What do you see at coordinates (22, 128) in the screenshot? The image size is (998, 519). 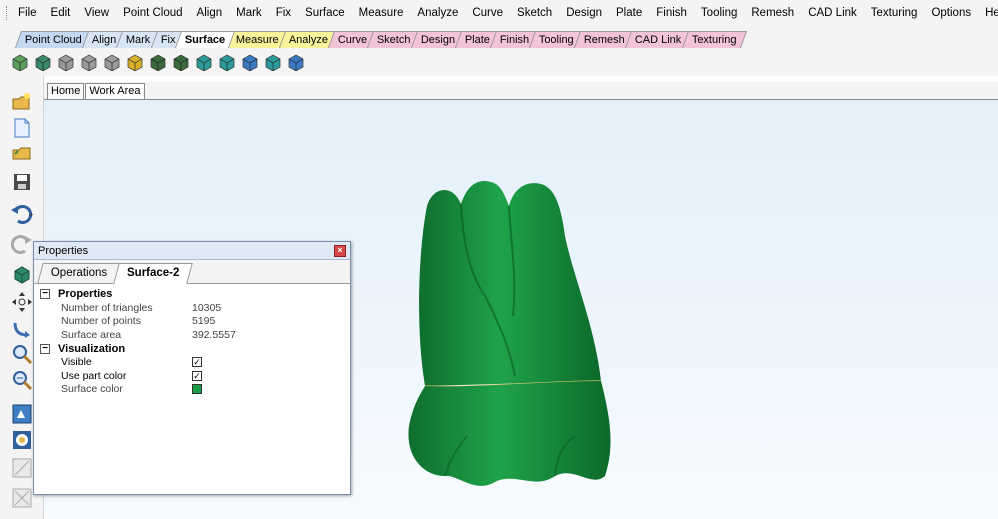 I see `new-file-icon` at bounding box center [22, 128].